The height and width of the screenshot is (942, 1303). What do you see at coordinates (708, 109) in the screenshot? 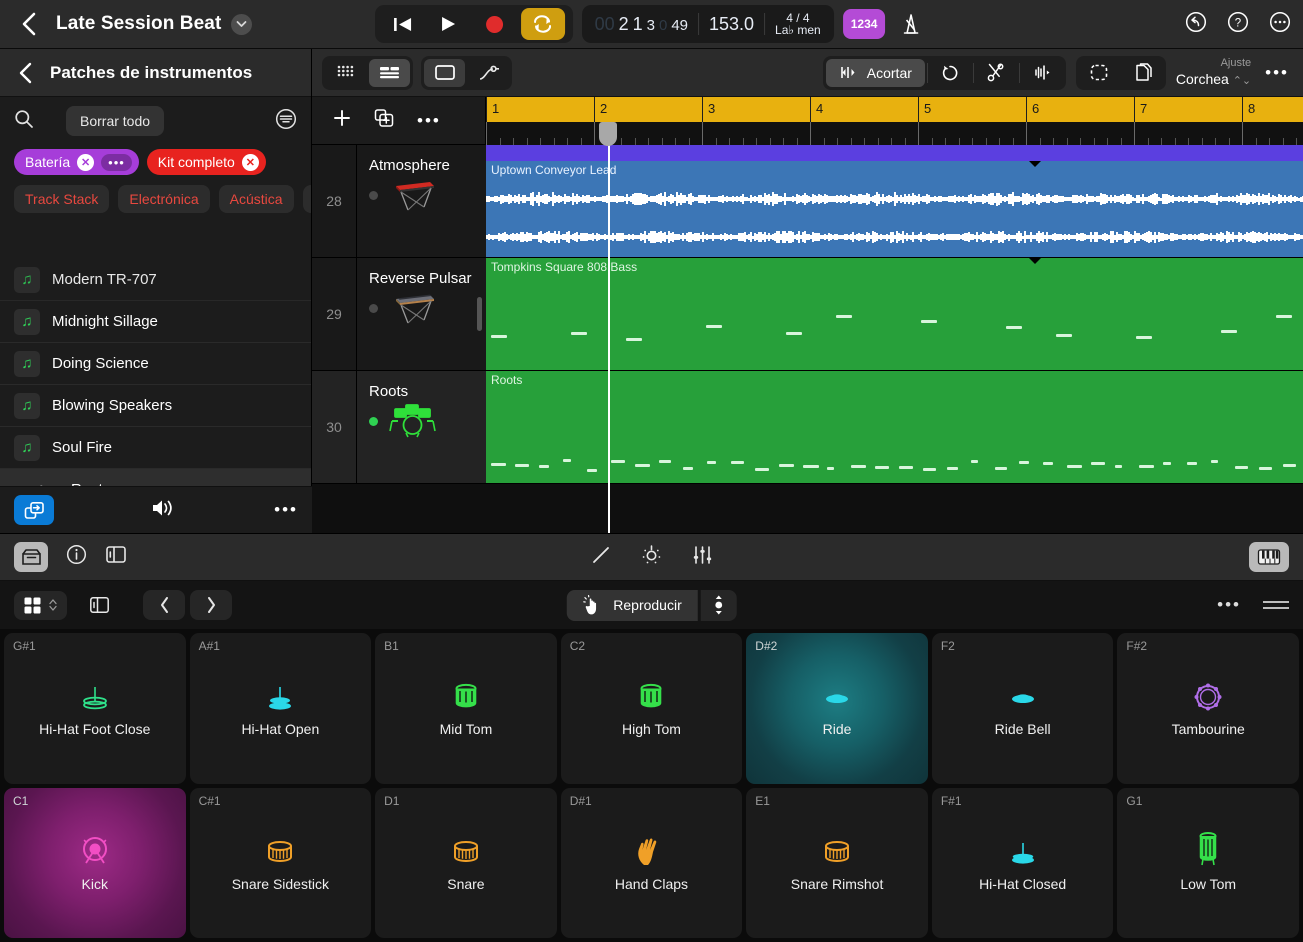
I see `ruler-bar-3: 3` at bounding box center [708, 109].